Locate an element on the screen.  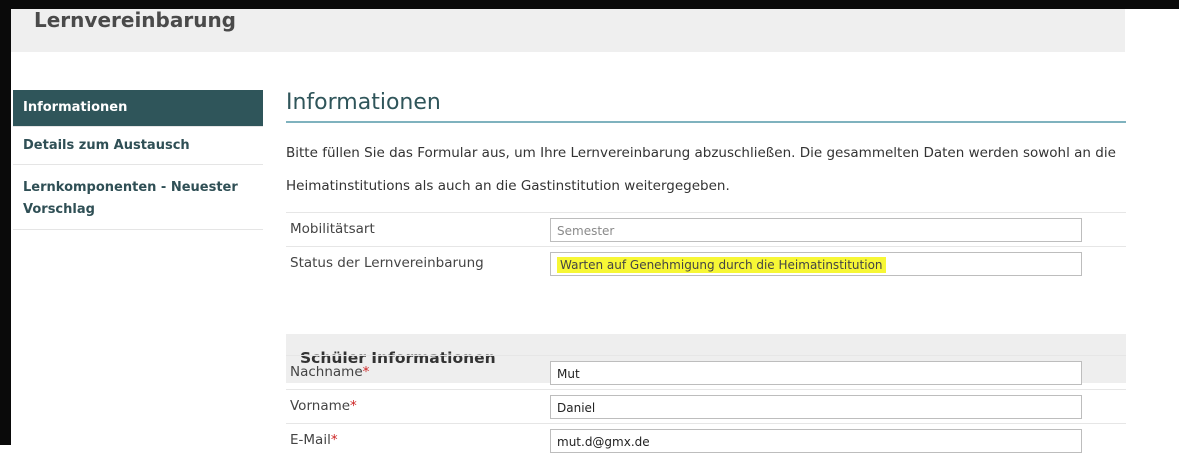
app-title: Lernvereinbarung is located at coordinates (135, 20).